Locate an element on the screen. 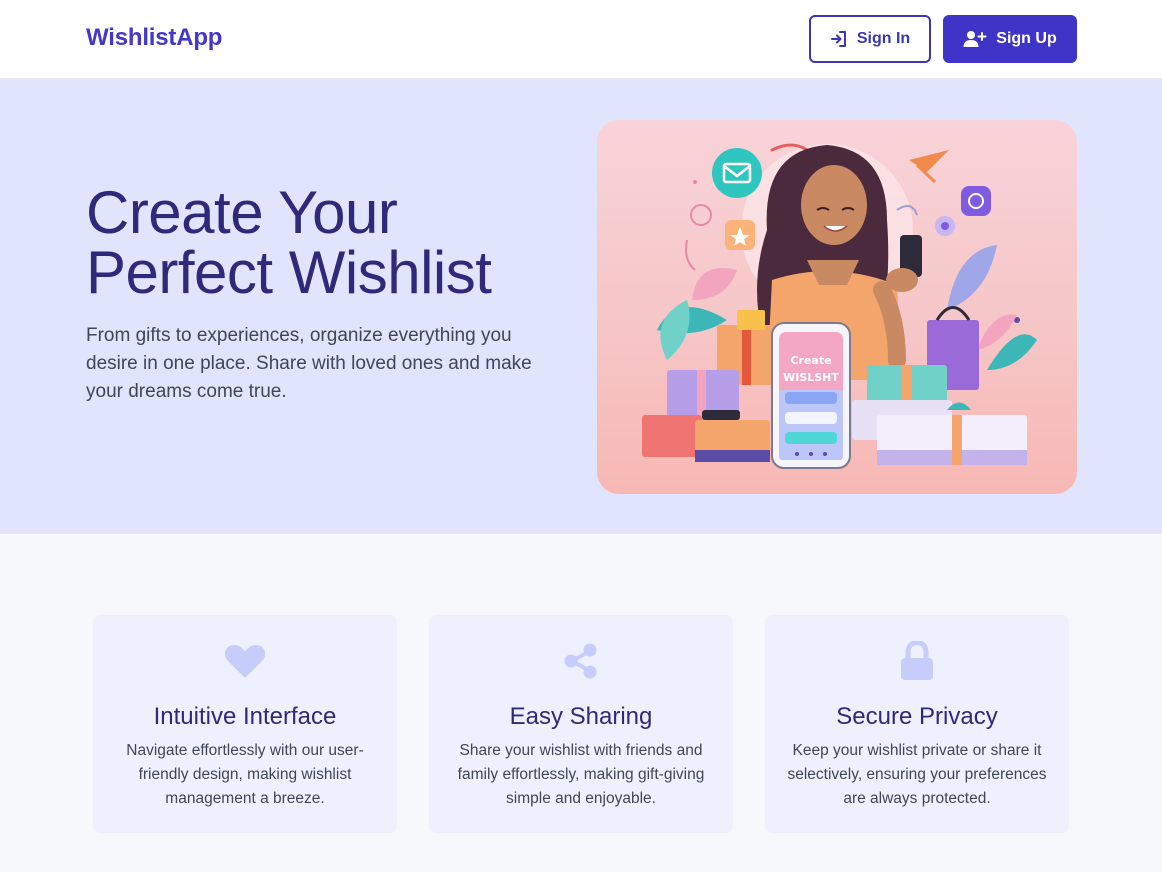 The height and width of the screenshot is (872, 1162). sign-in-button: Sign In is located at coordinates (870, 39).